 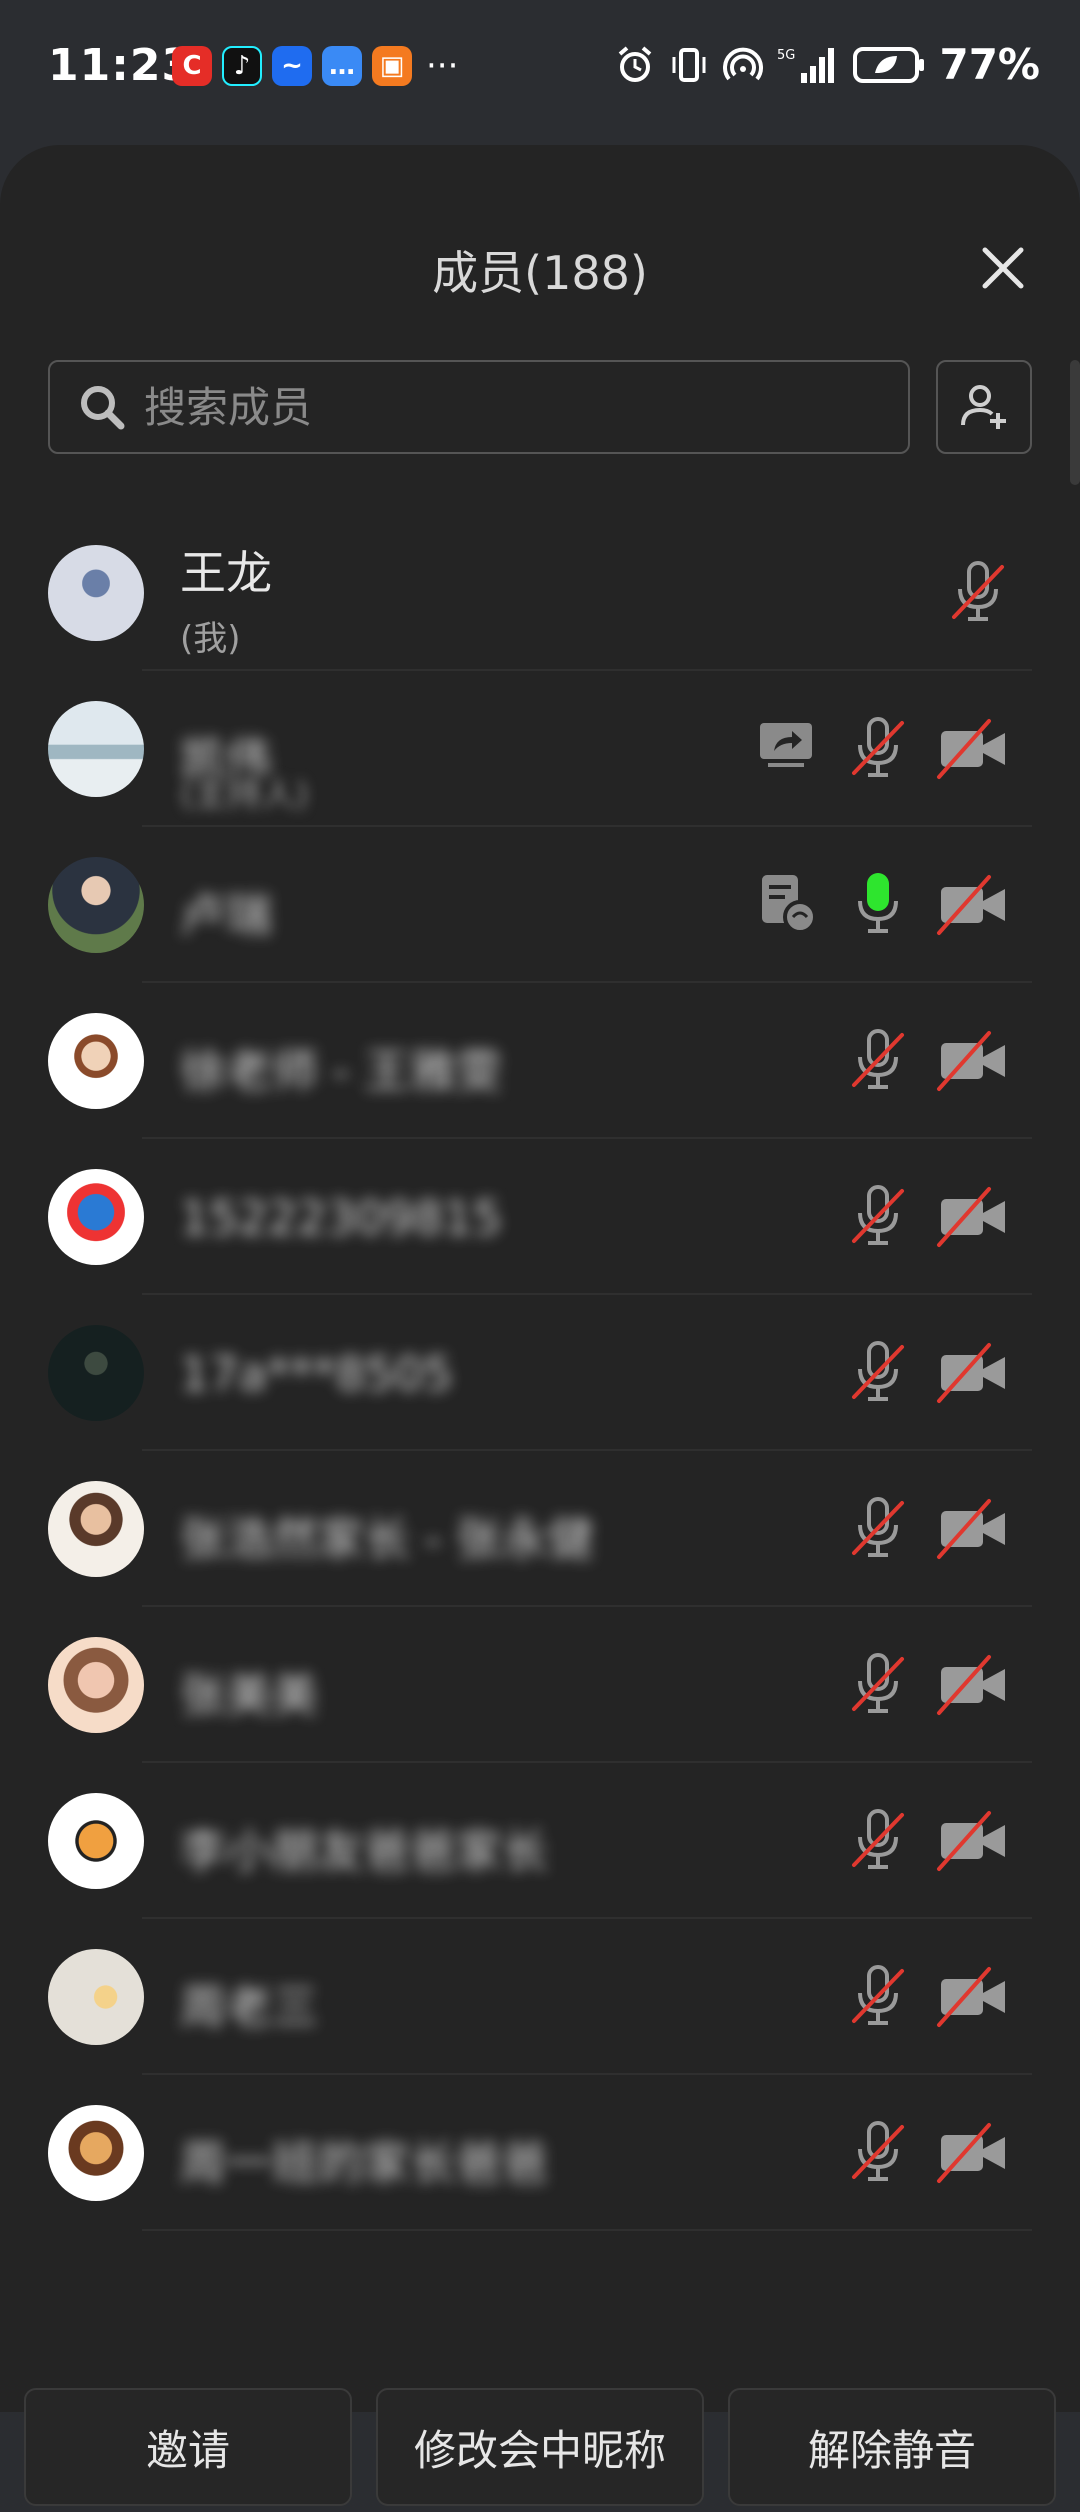 What do you see at coordinates (540, 593) in the screenshot?
I see `member-row: 王龙 (我)` at bounding box center [540, 593].